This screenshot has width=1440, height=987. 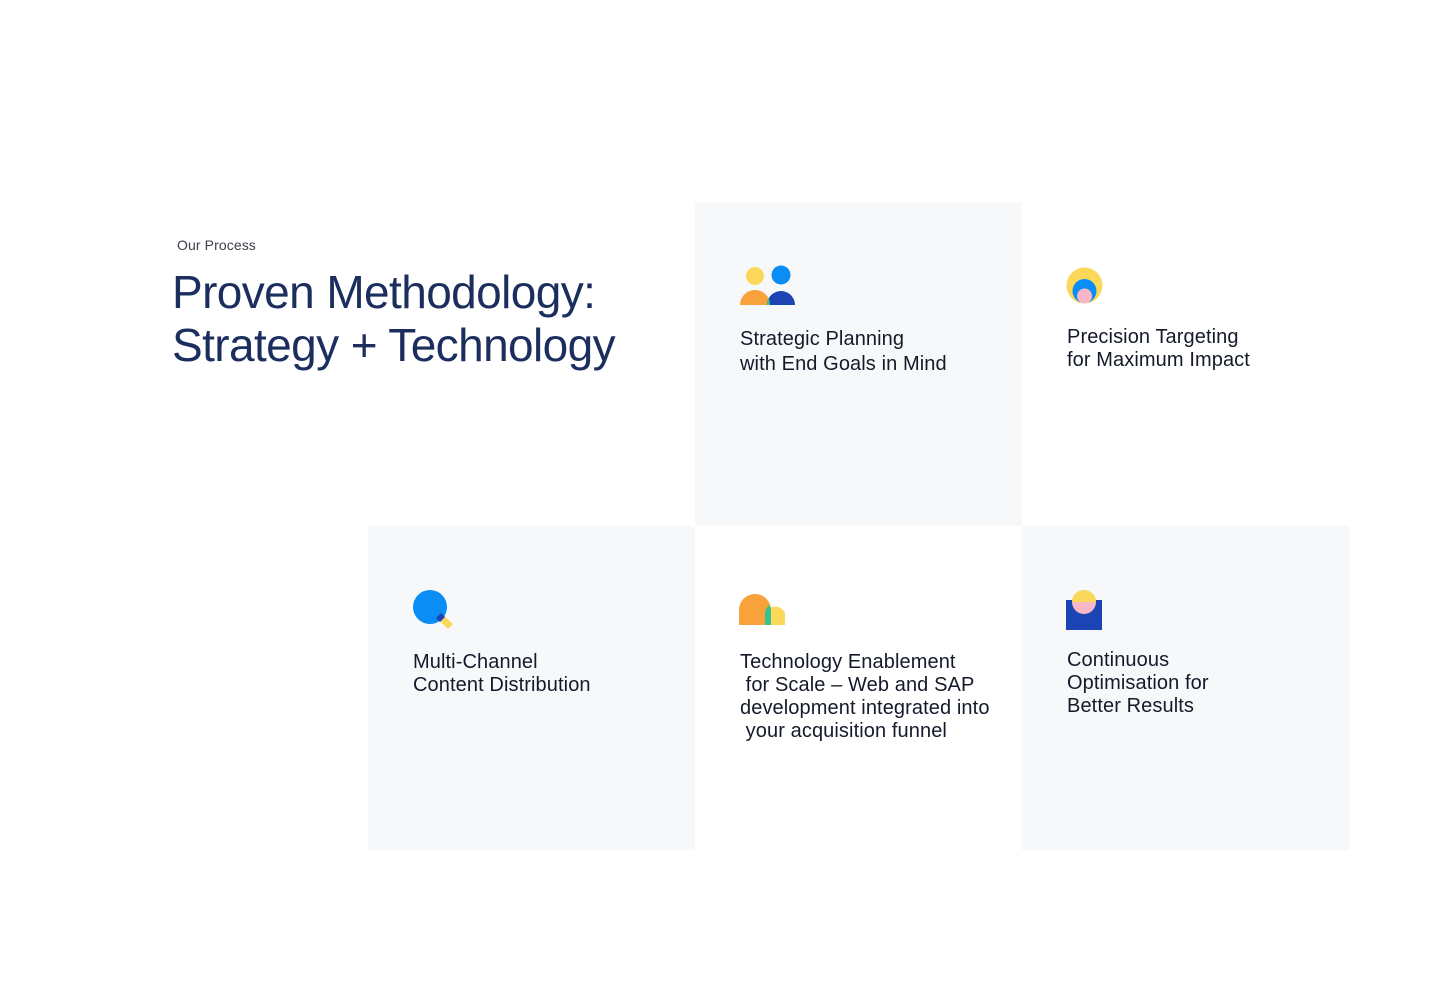 I want to click on chat-bubbles-icon, so click(x=763, y=613).